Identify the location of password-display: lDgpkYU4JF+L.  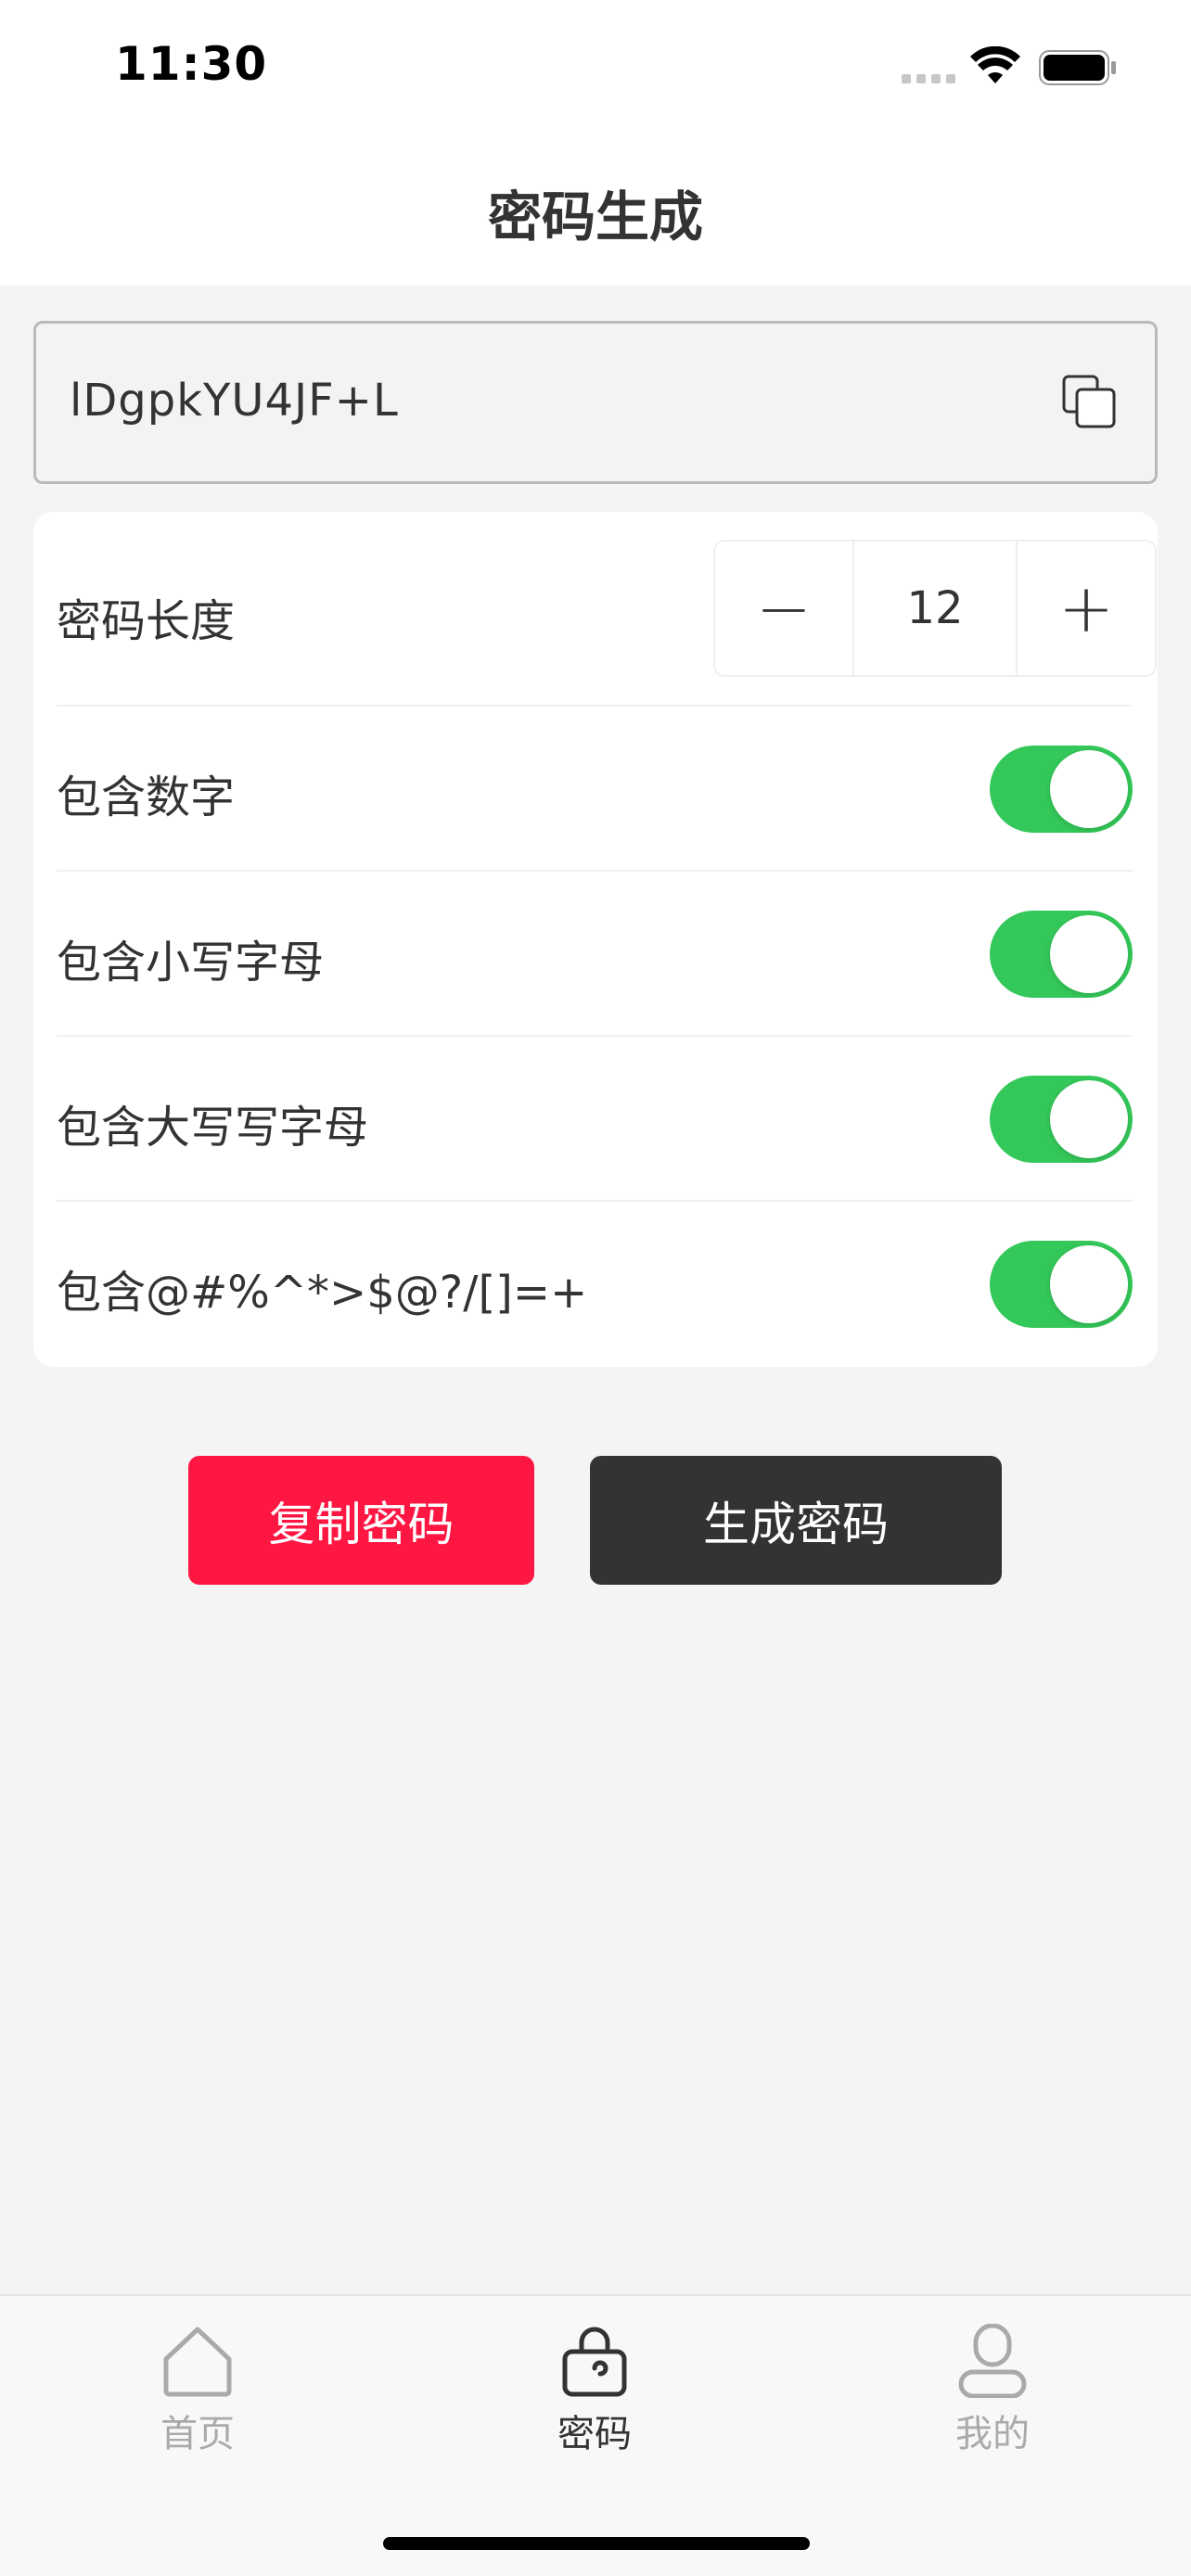
(595, 403).